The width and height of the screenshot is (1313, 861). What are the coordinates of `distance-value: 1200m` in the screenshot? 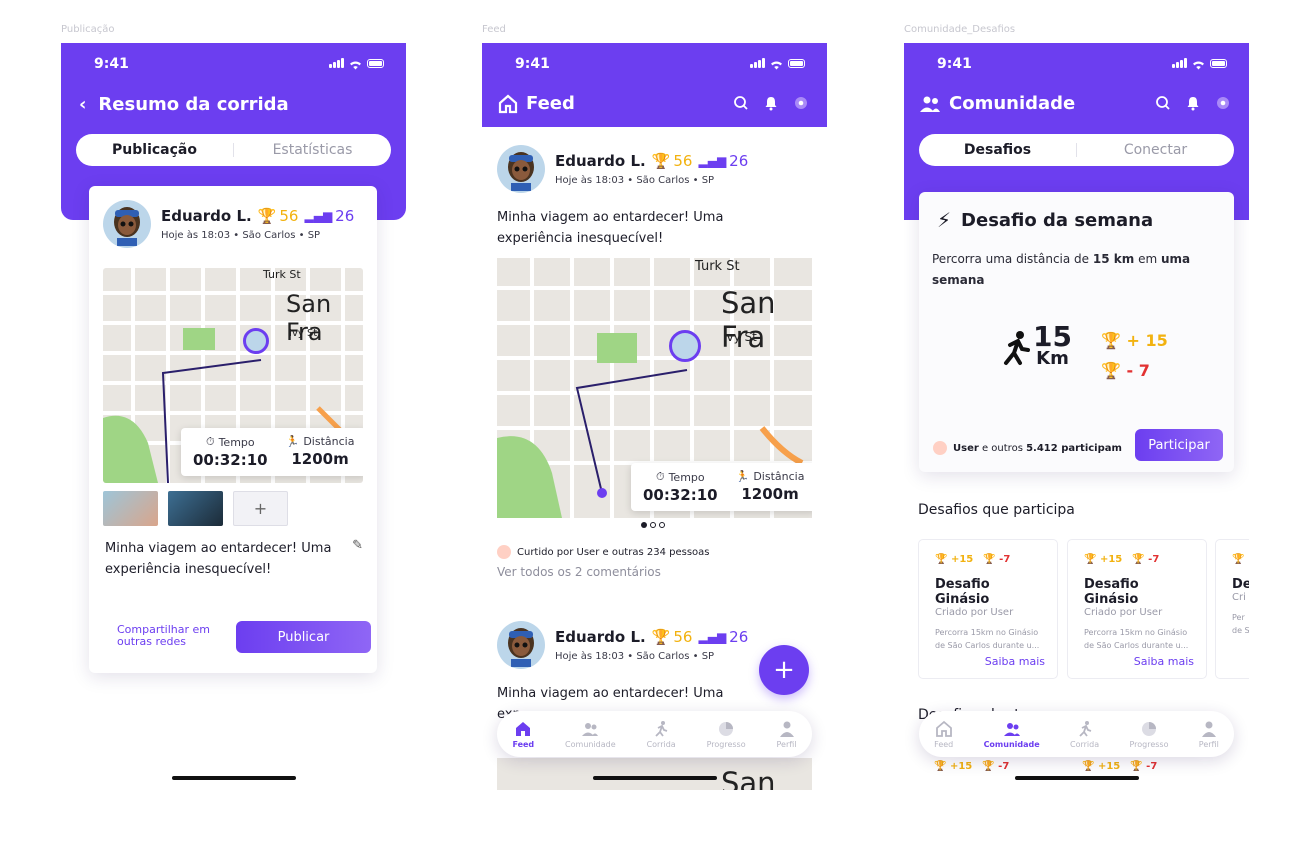 It's located at (770, 494).